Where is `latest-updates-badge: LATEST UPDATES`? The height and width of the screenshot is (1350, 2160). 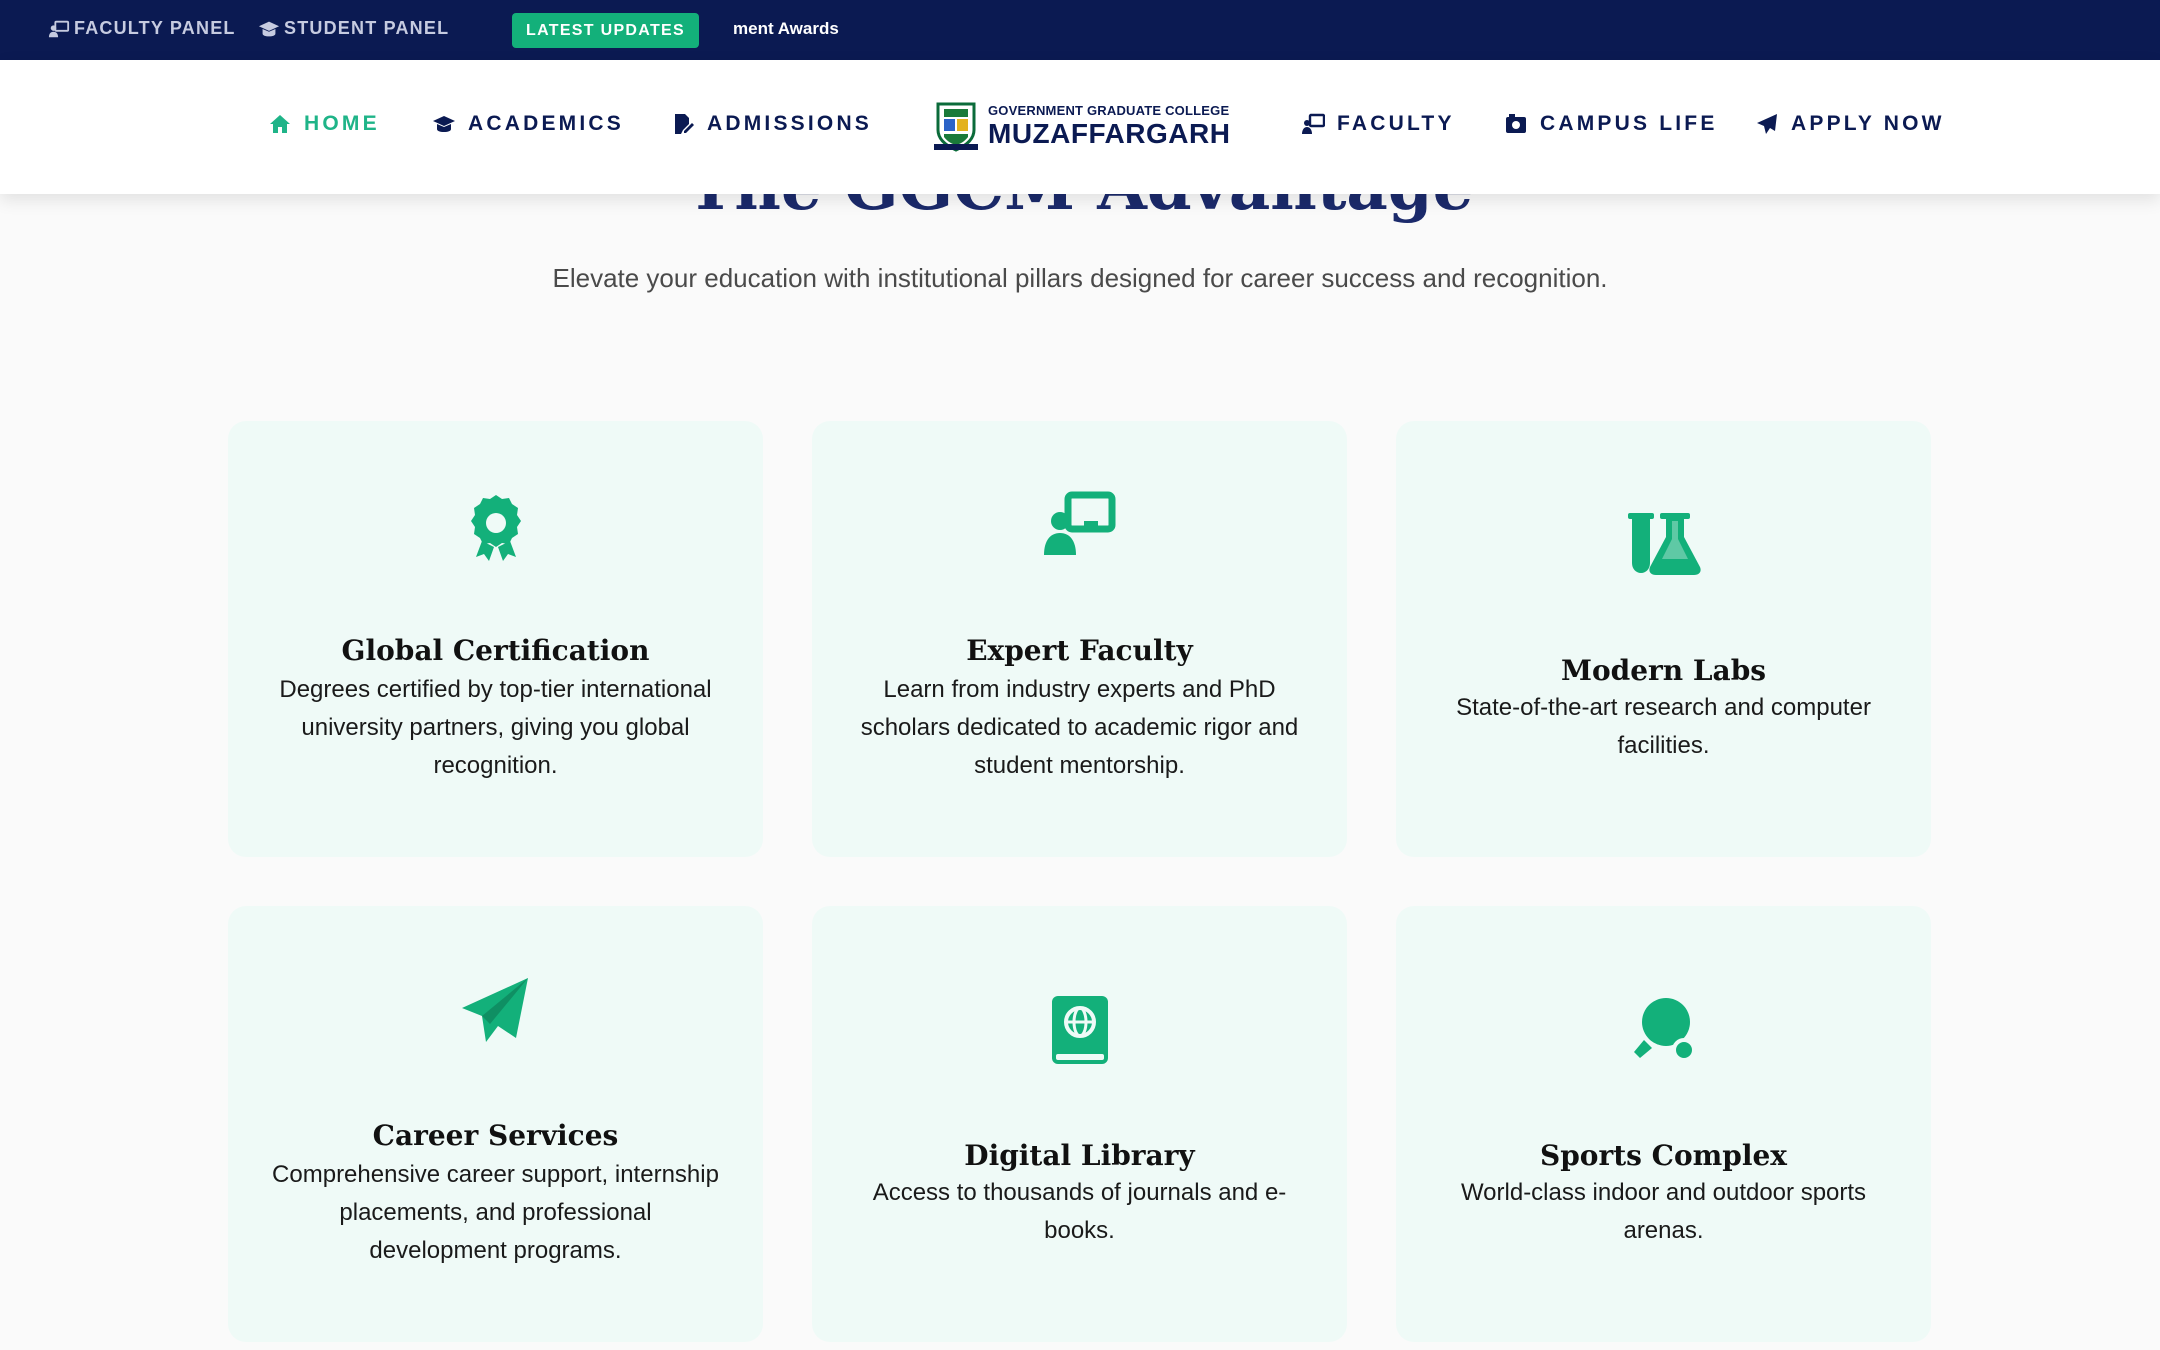
latest-updates-badge: LATEST UPDATES is located at coordinates (605, 30).